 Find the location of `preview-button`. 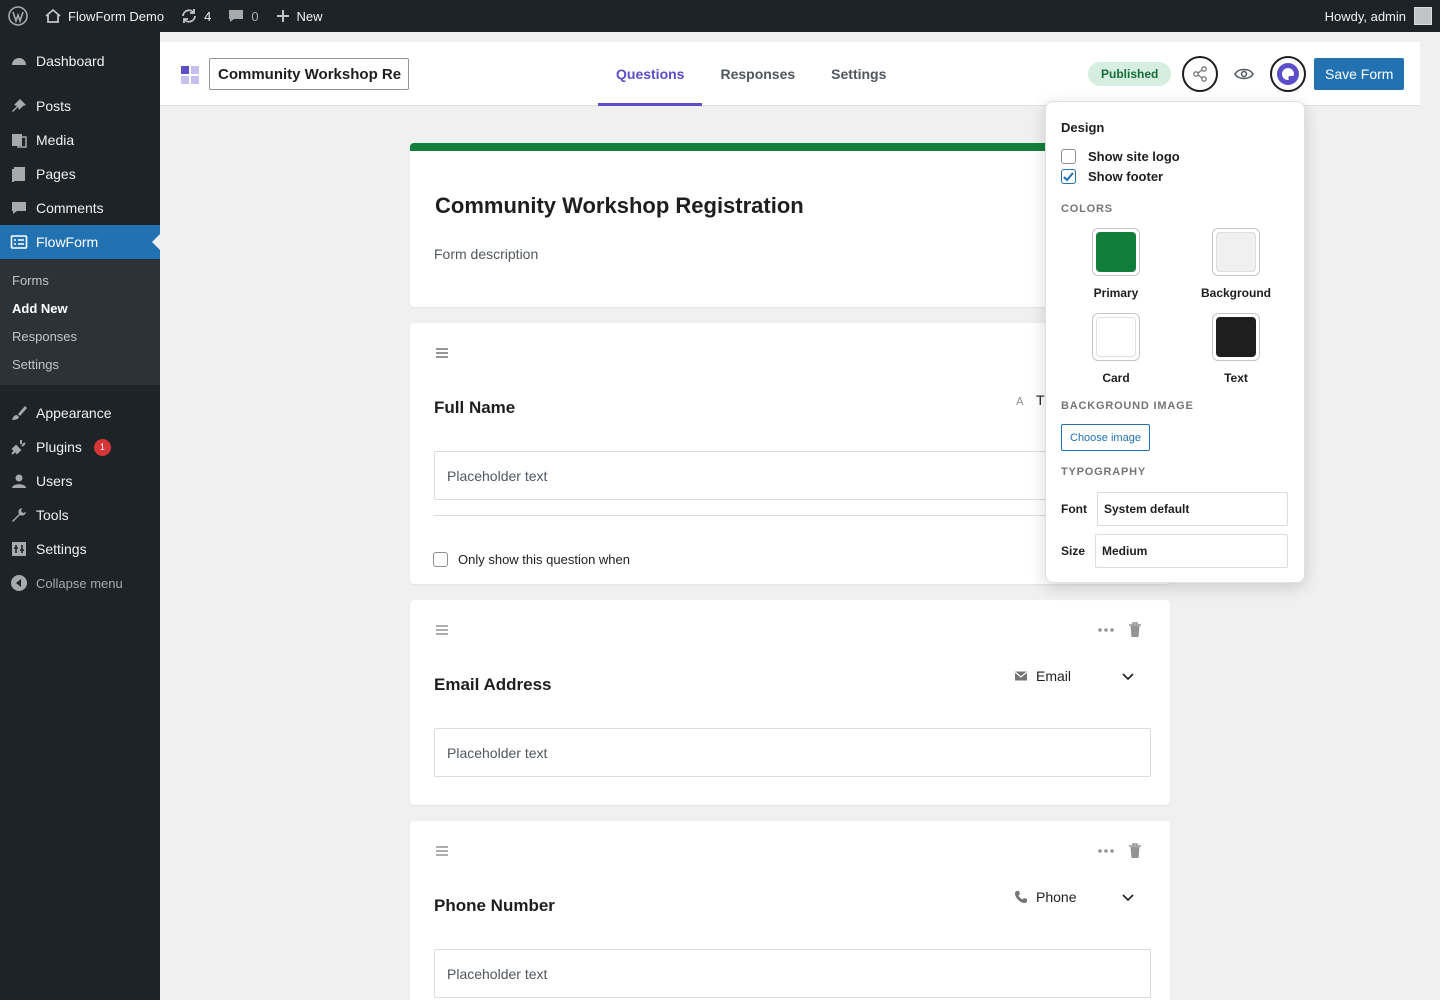

preview-button is located at coordinates (1244, 74).